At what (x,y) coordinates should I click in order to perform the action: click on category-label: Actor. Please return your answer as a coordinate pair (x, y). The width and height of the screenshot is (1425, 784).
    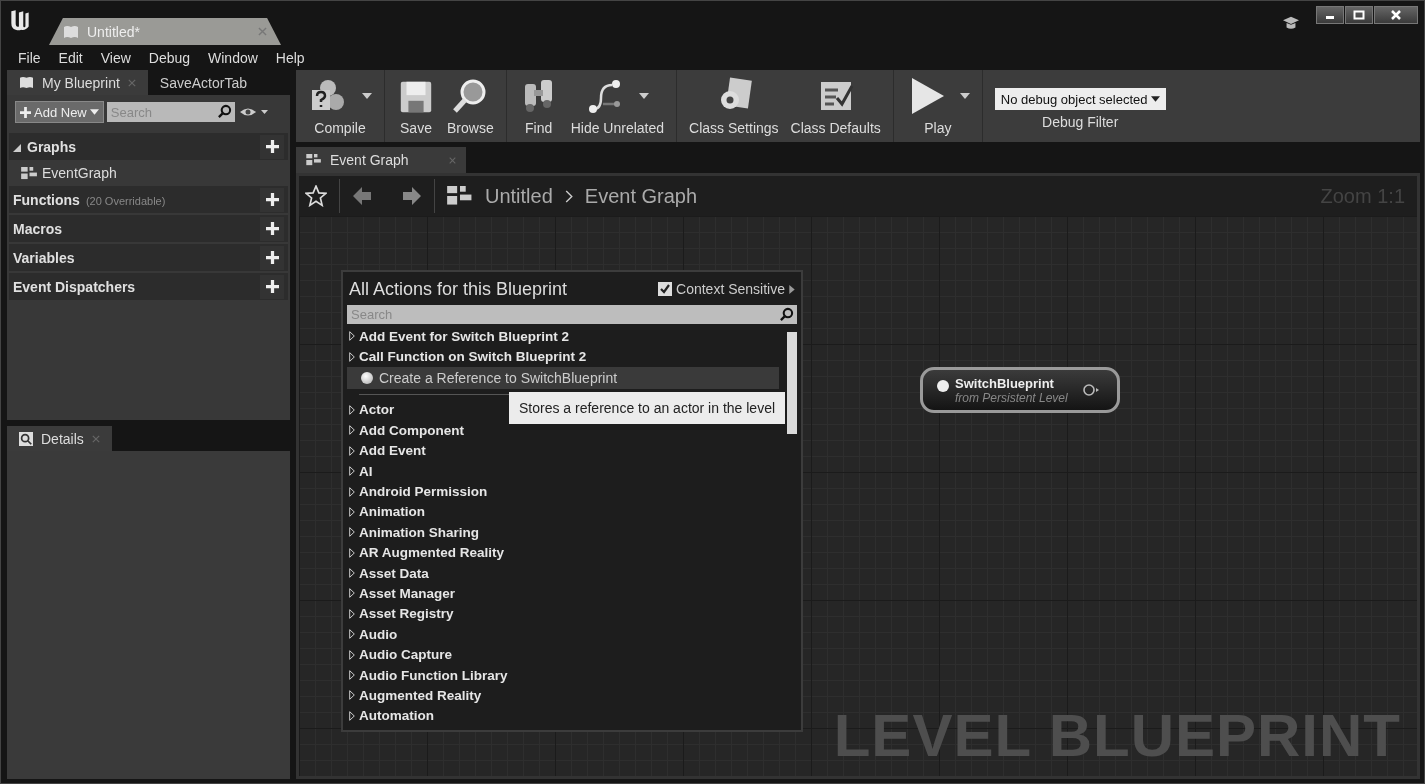
    Looking at the image, I should click on (377, 410).